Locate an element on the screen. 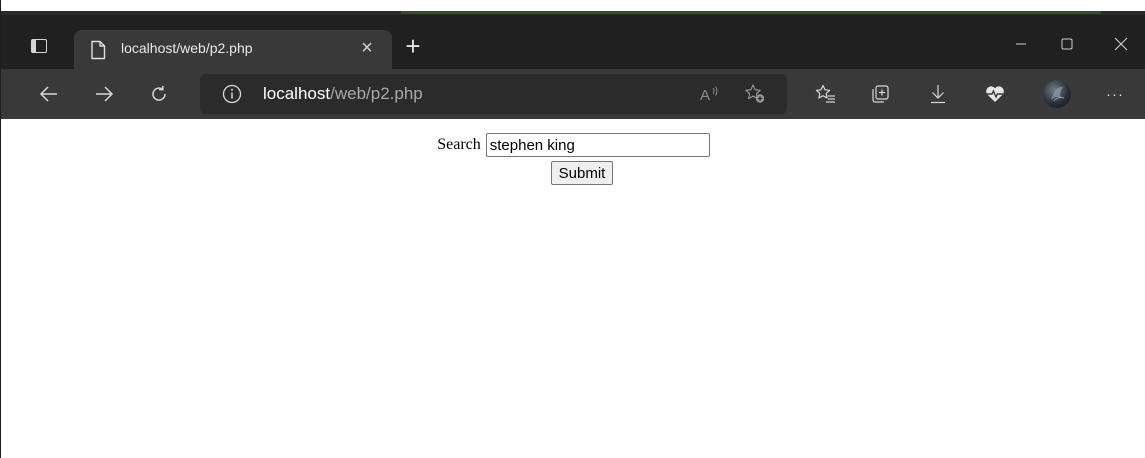 The image size is (1145, 458). minimize-button is located at coordinates (1021, 44).